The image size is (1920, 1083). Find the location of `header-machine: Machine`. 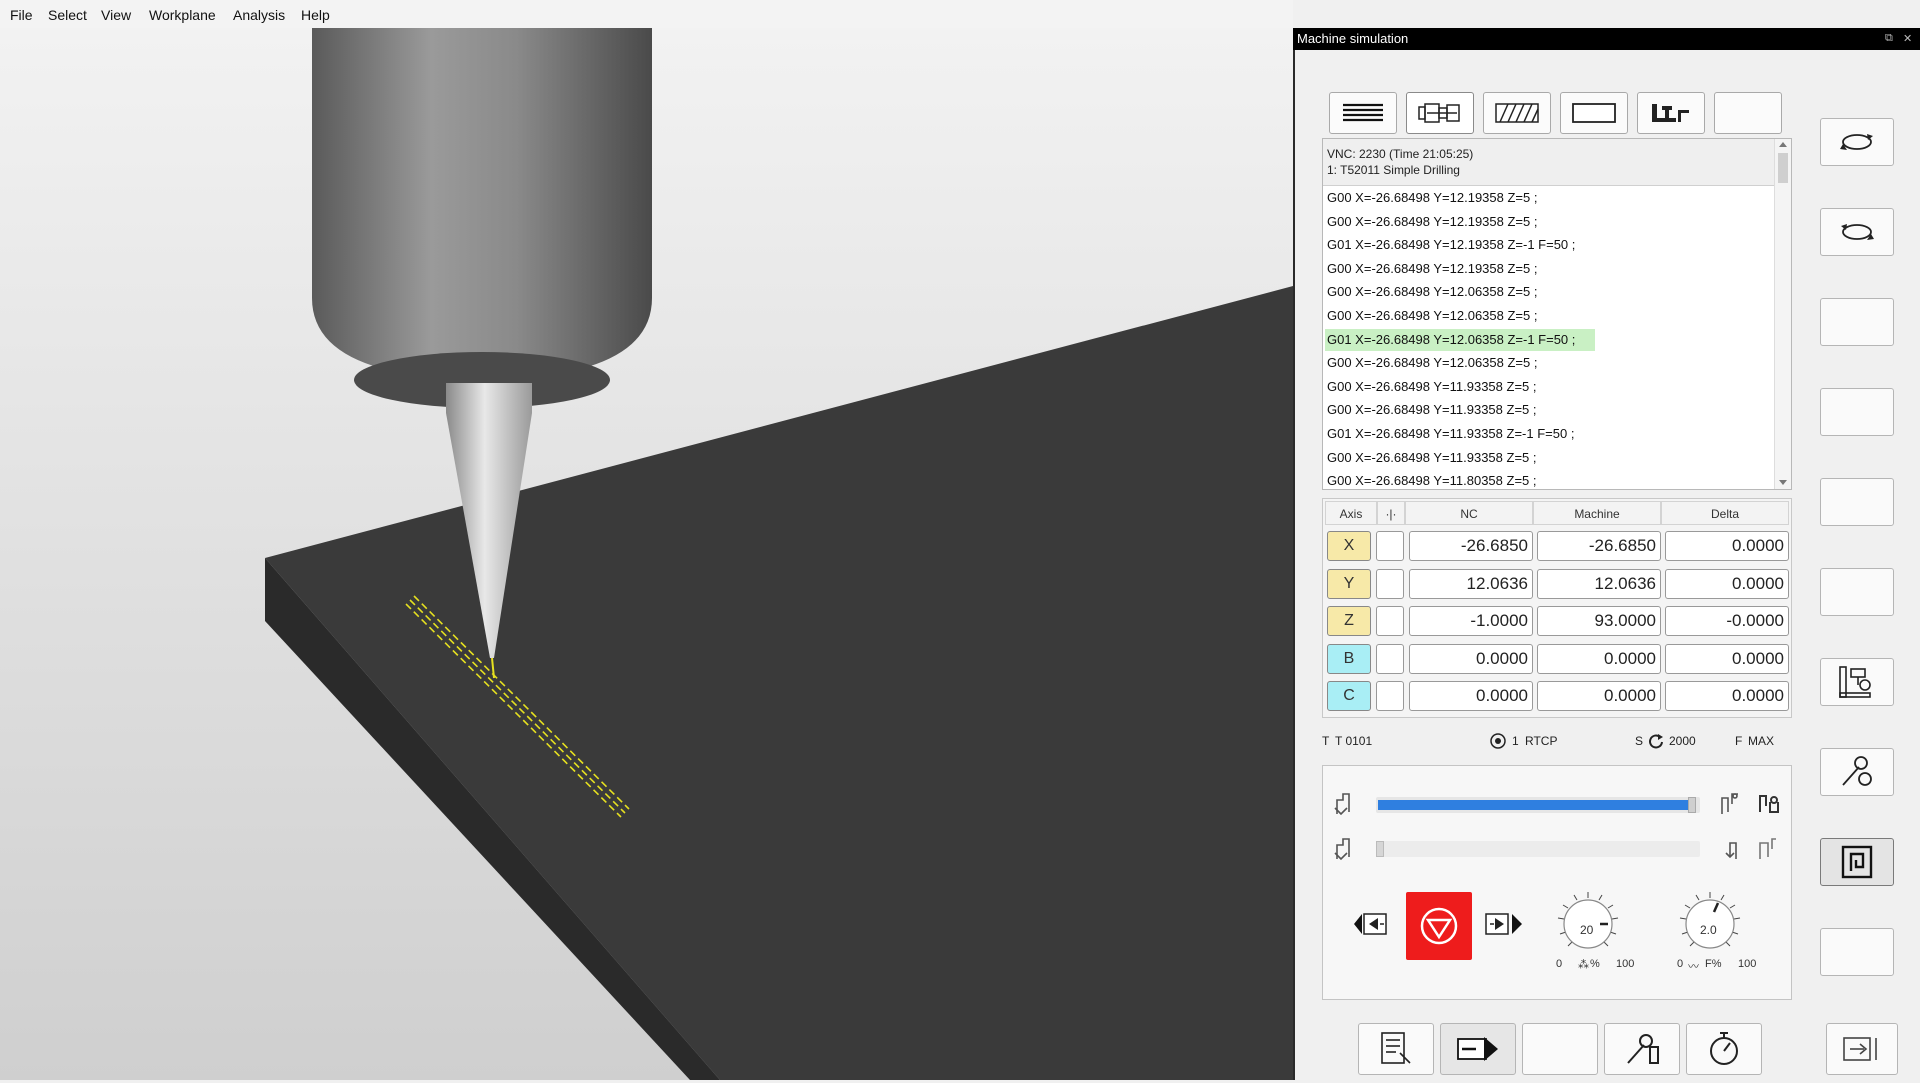

header-machine: Machine is located at coordinates (1597, 513).